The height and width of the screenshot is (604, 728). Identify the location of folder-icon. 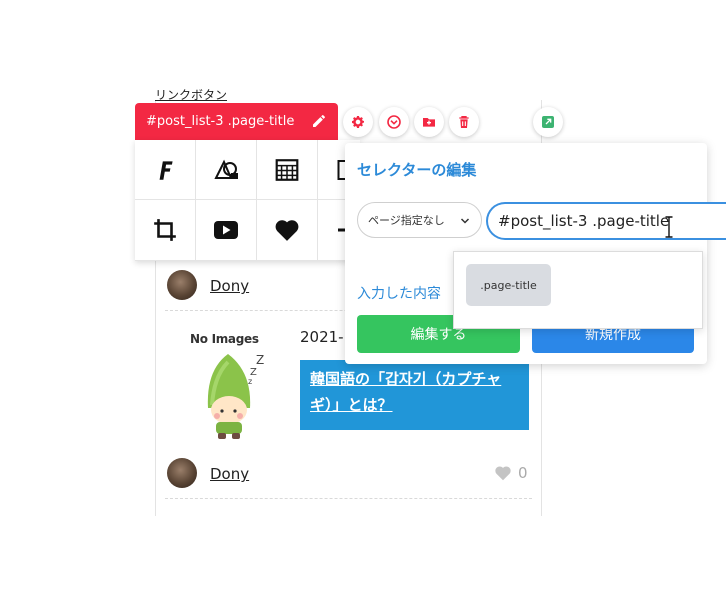
(429, 122).